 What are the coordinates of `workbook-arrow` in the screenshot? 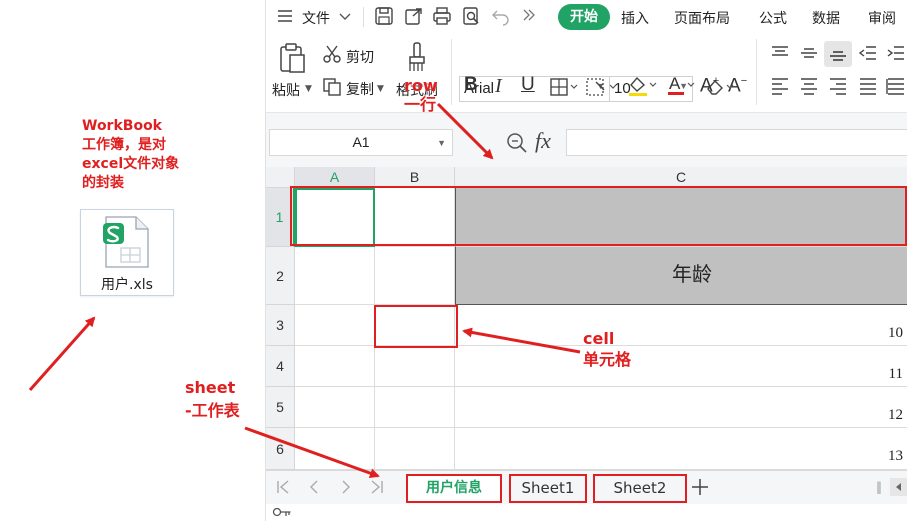 It's located at (62, 353).